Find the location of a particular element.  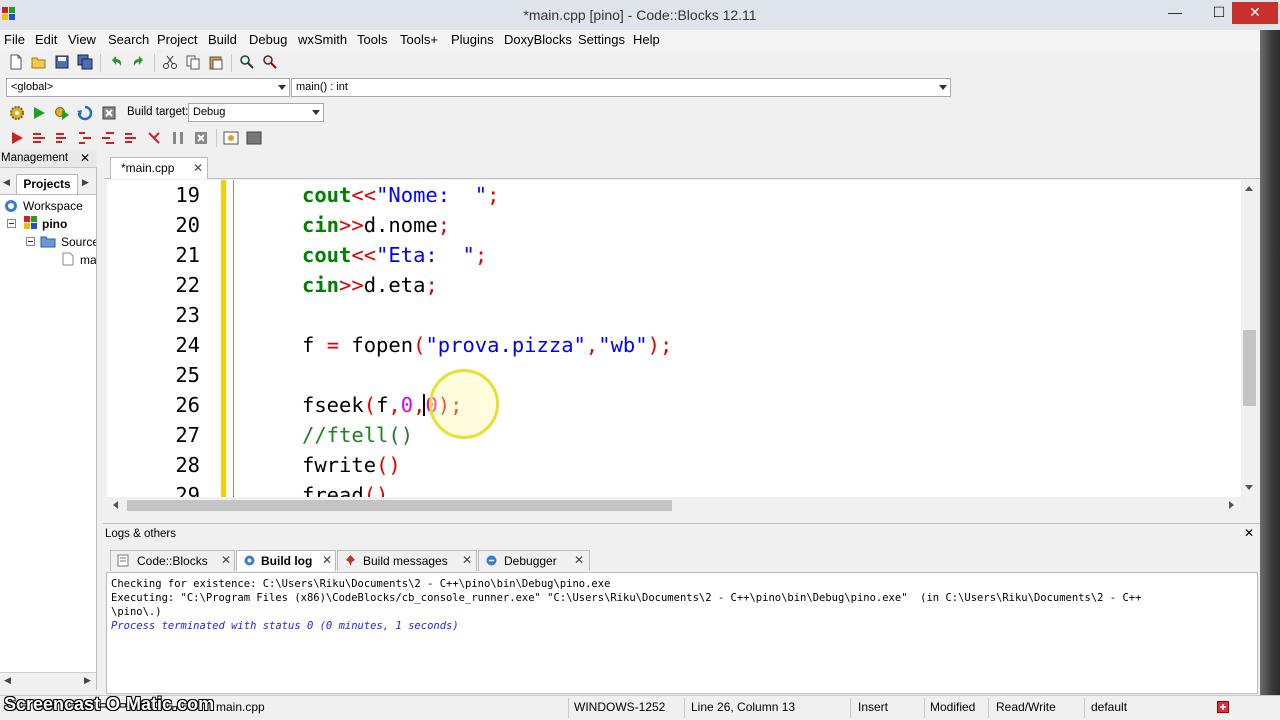

save-icon is located at coordinates (62, 62).